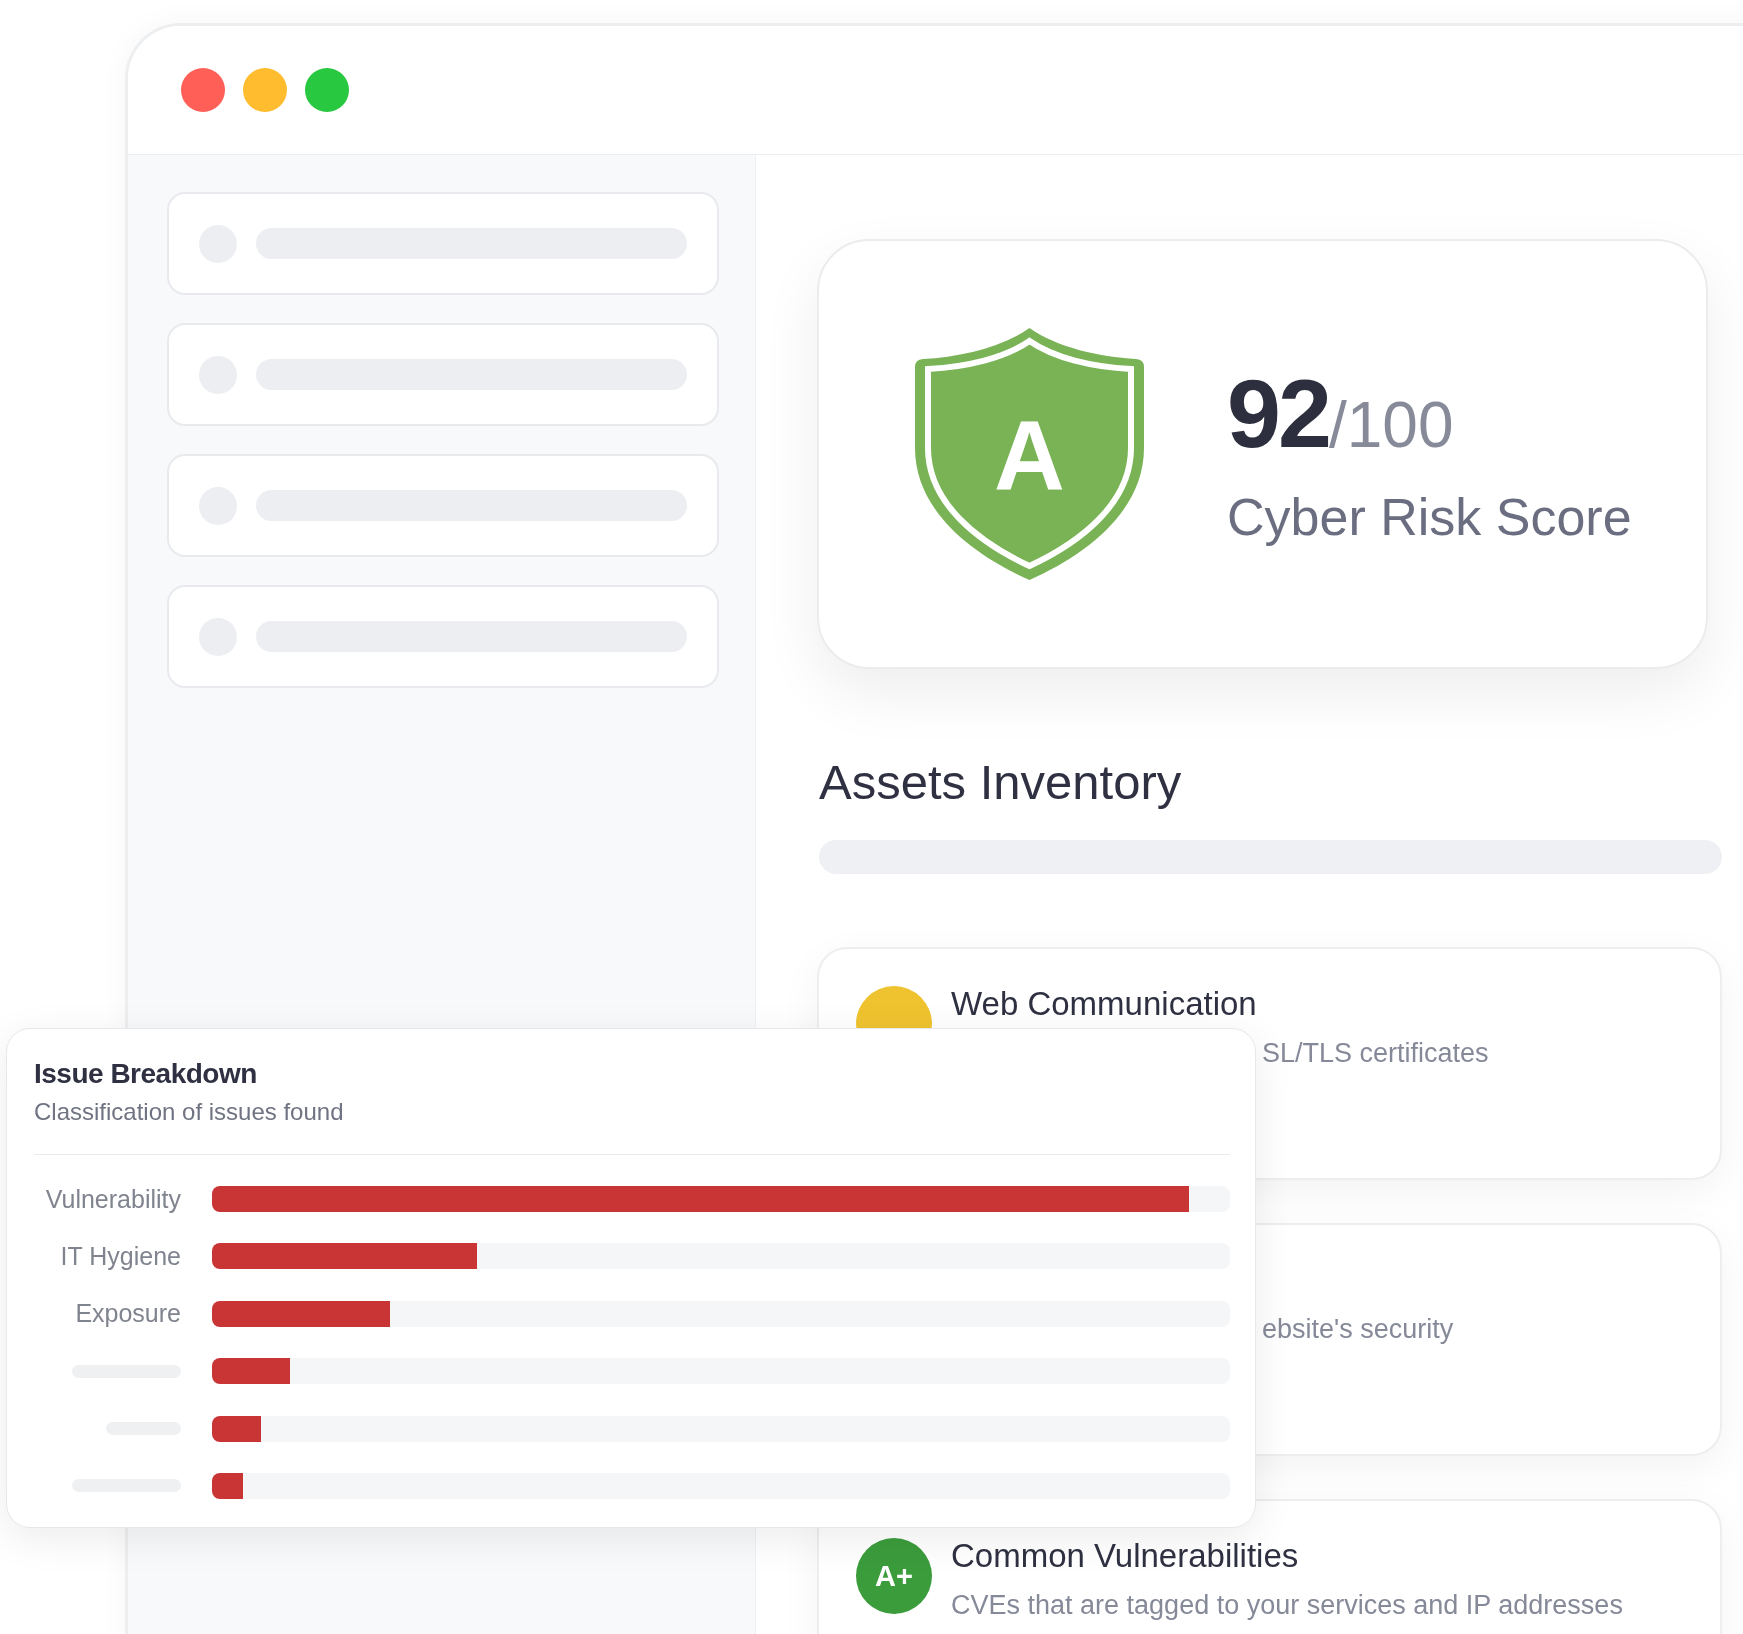 This screenshot has width=1743, height=1634. Describe the element at coordinates (1000, 782) in the screenshot. I see `section-heading: Assets Inventory` at that location.